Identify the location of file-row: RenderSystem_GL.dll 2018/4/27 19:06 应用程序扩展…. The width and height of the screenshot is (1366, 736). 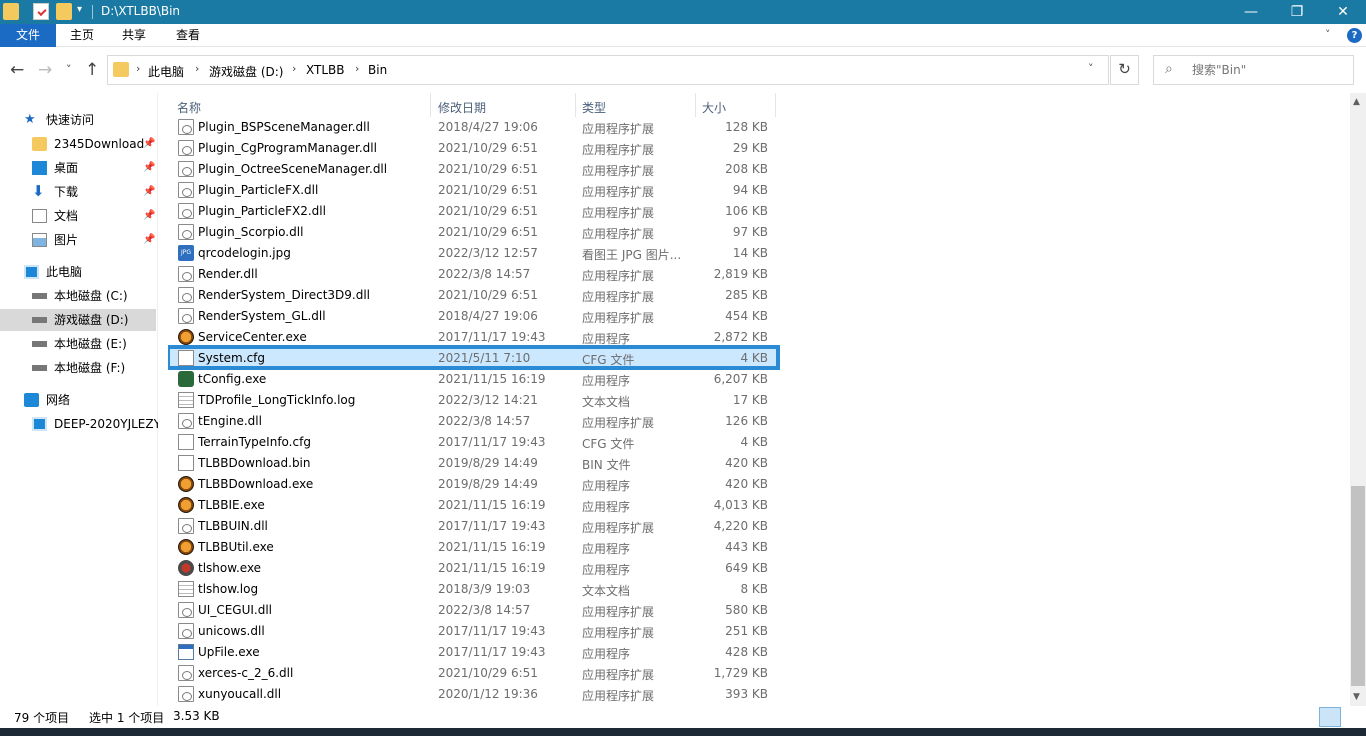
(473, 315).